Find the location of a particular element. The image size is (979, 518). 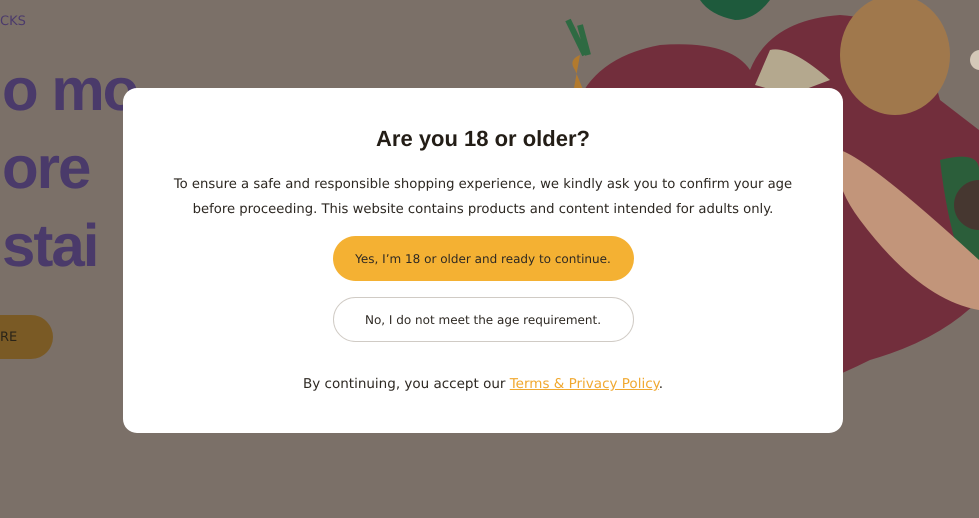

decline-age-button: No, I do not meet the age requirement. is located at coordinates (483, 319).